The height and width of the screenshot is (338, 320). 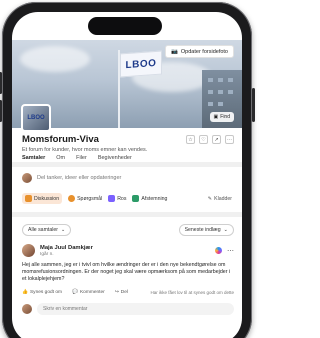 What do you see at coordinates (25, 293) in the screenshot?
I see `thumbs-up-icon: 👍` at bounding box center [25, 293].